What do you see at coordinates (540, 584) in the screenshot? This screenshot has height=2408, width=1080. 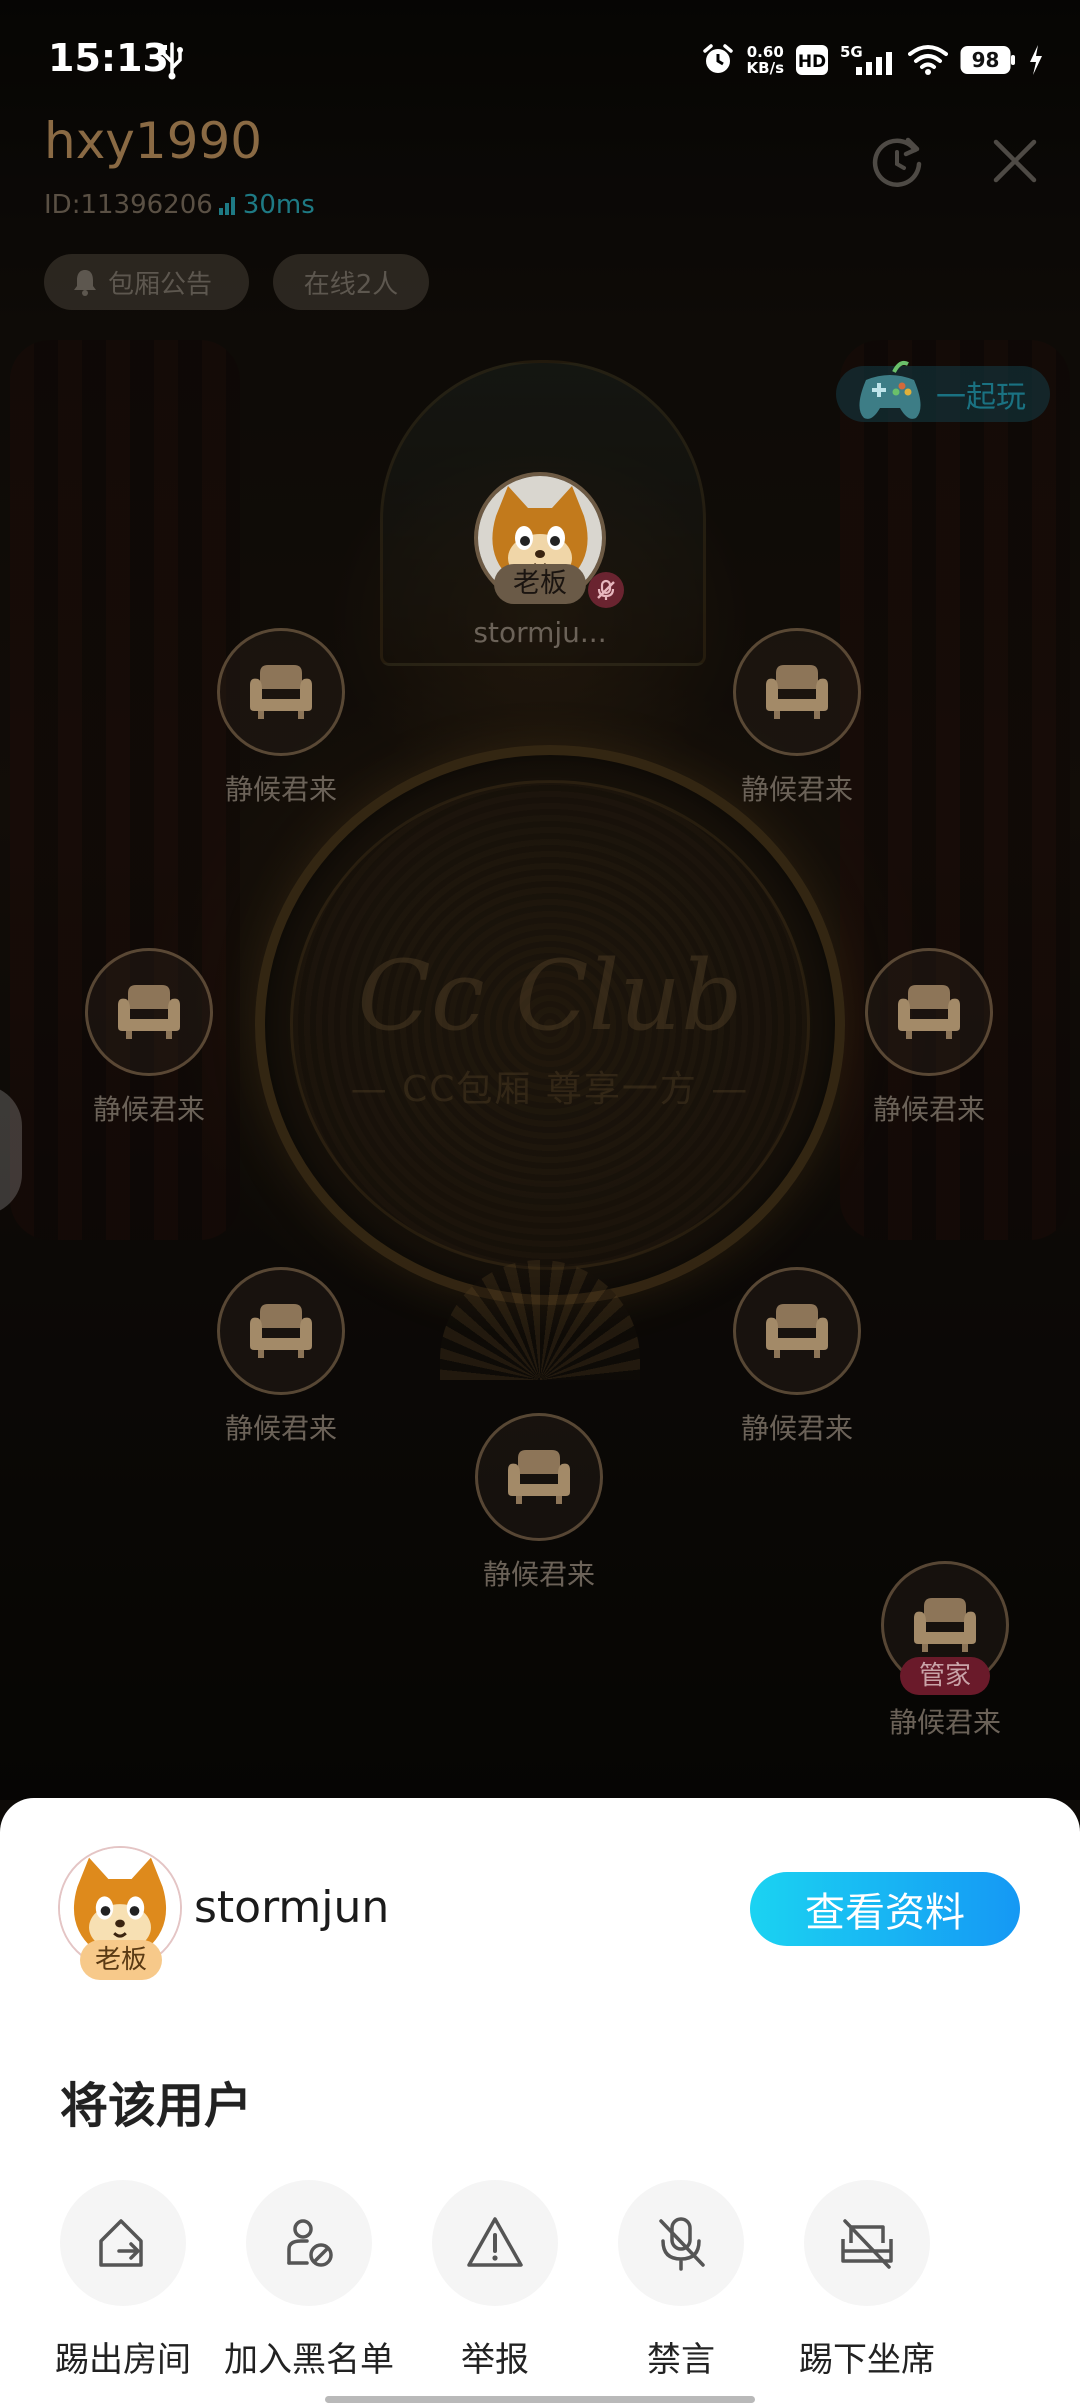 I see `host-badge: 老板` at bounding box center [540, 584].